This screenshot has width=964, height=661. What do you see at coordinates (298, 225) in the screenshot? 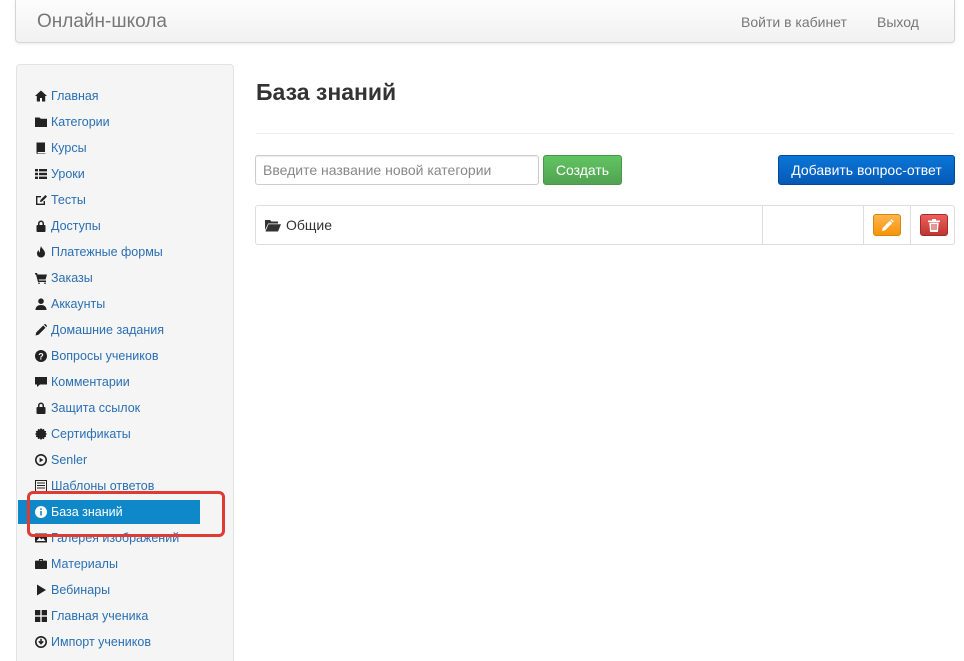
I see `category-name: Общие` at bounding box center [298, 225].